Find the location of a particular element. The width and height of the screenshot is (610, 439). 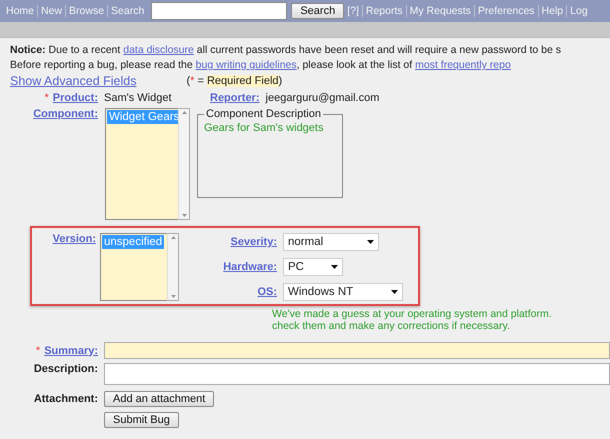

data-disclosure-link: data disclosure is located at coordinates (158, 50).